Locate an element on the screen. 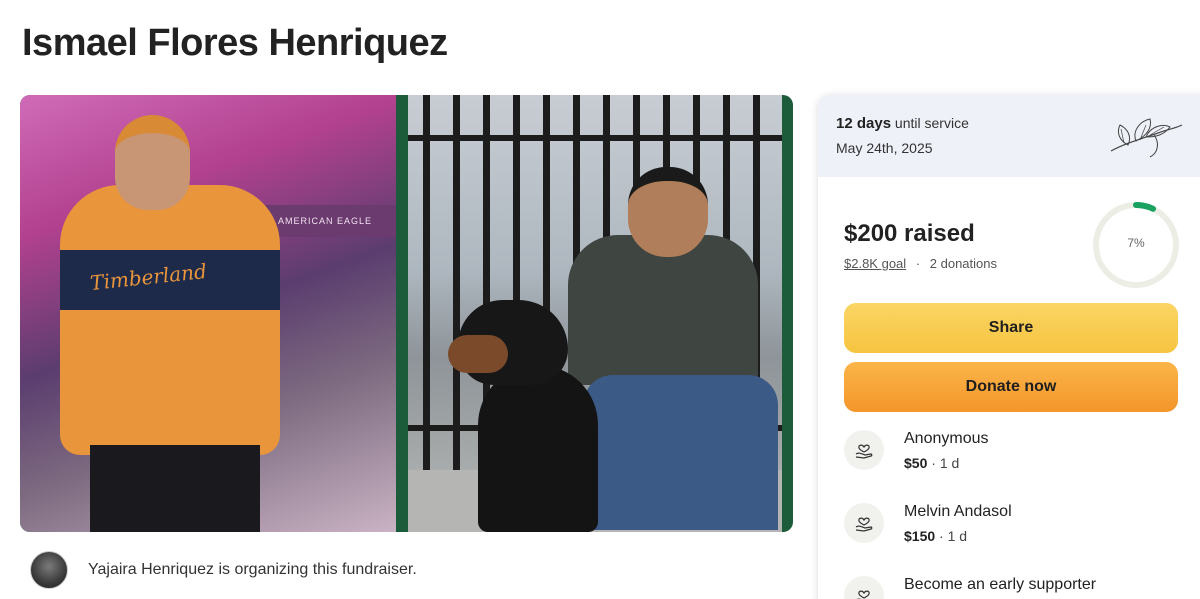 This screenshot has width=1200, height=599. person-right-shirt is located at coordinates (663, 310).